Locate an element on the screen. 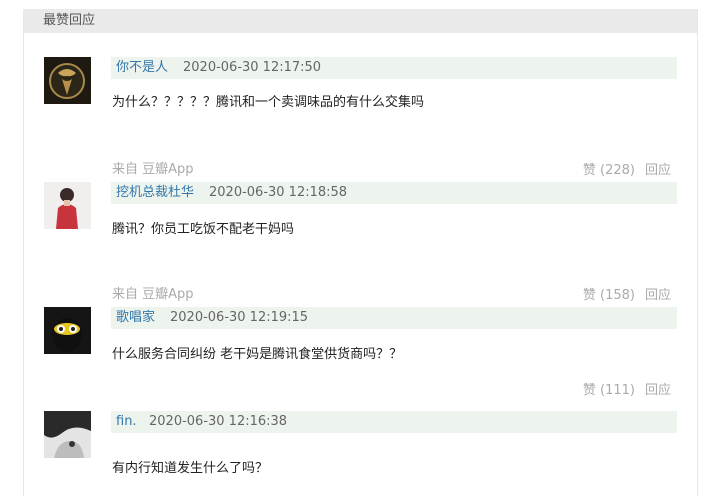  comment-time: 2020-06-30 12:19:15 is located at coordinates (239, 317).